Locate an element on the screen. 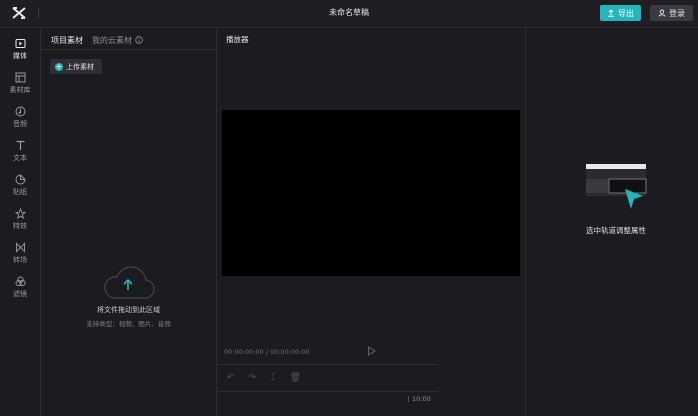 The image size is (698, 416). sidebar-item-library: 素材库 is located at coordinates (20, 87).